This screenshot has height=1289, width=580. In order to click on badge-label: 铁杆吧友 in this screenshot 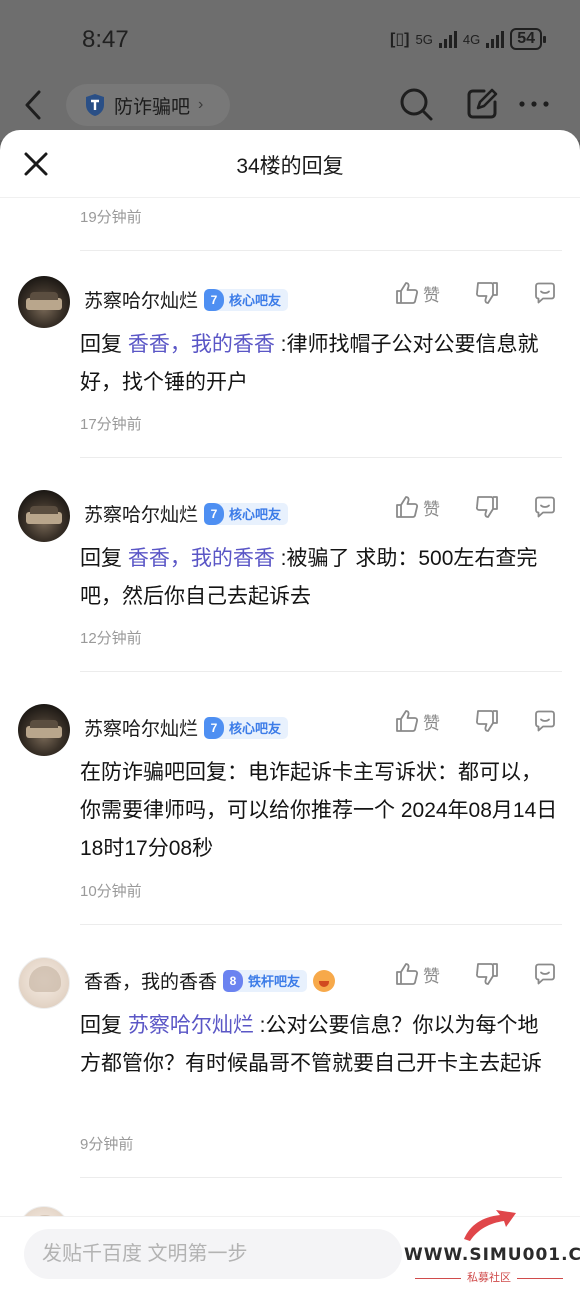, I will do `click(274, 981)`.